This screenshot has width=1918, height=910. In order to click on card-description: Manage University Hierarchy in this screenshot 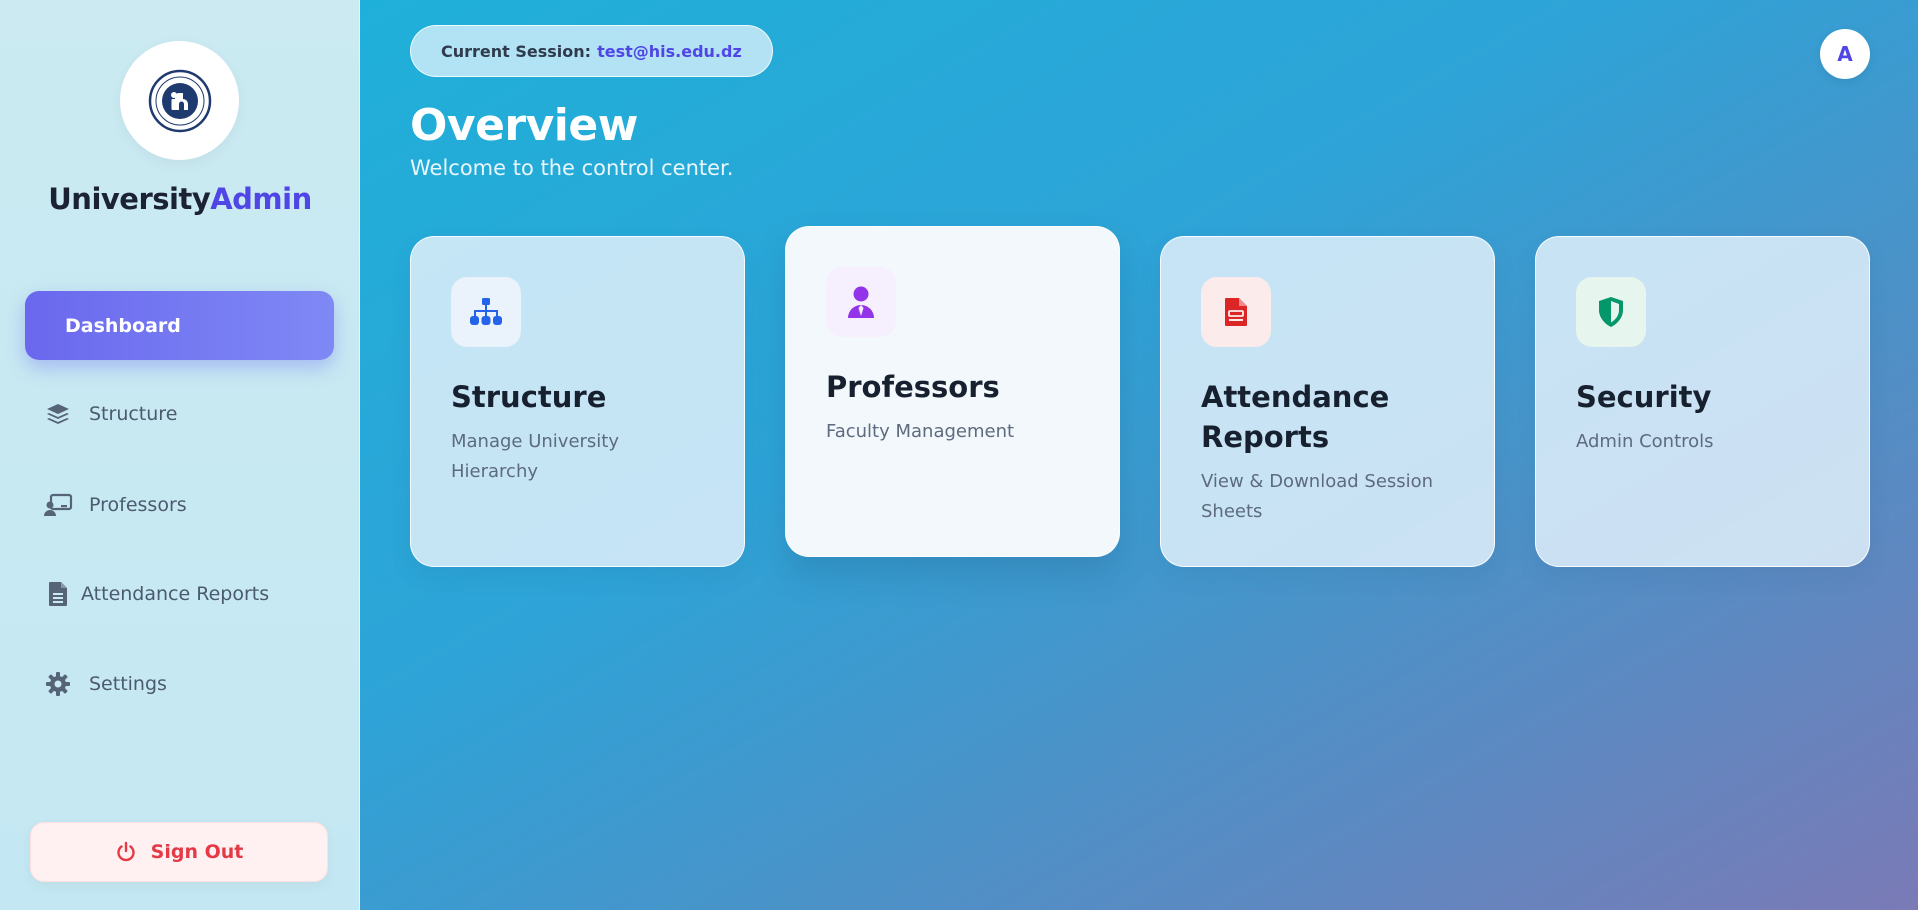, I will do `click(535, 456)`.